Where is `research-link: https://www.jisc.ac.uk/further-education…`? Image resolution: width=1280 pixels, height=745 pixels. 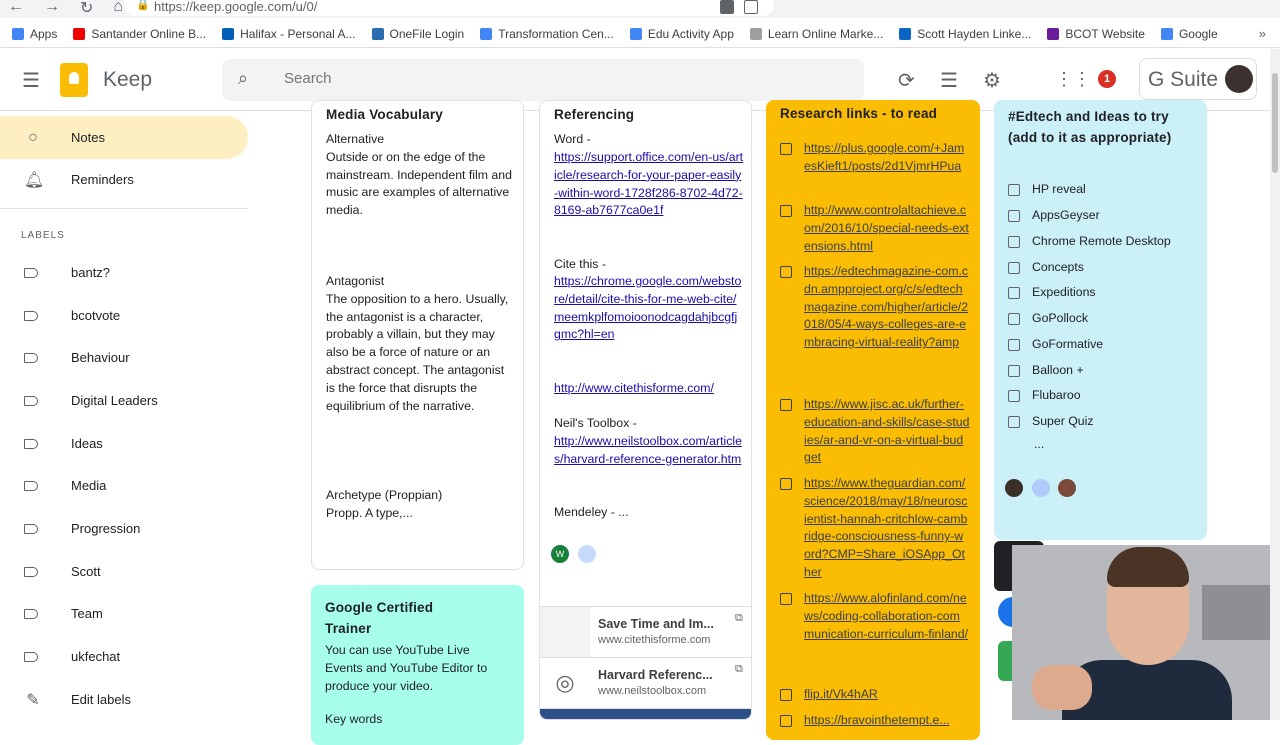 research-link: https://www.jisc.ac.uk/further-education… is located at coordinates (887, 431).